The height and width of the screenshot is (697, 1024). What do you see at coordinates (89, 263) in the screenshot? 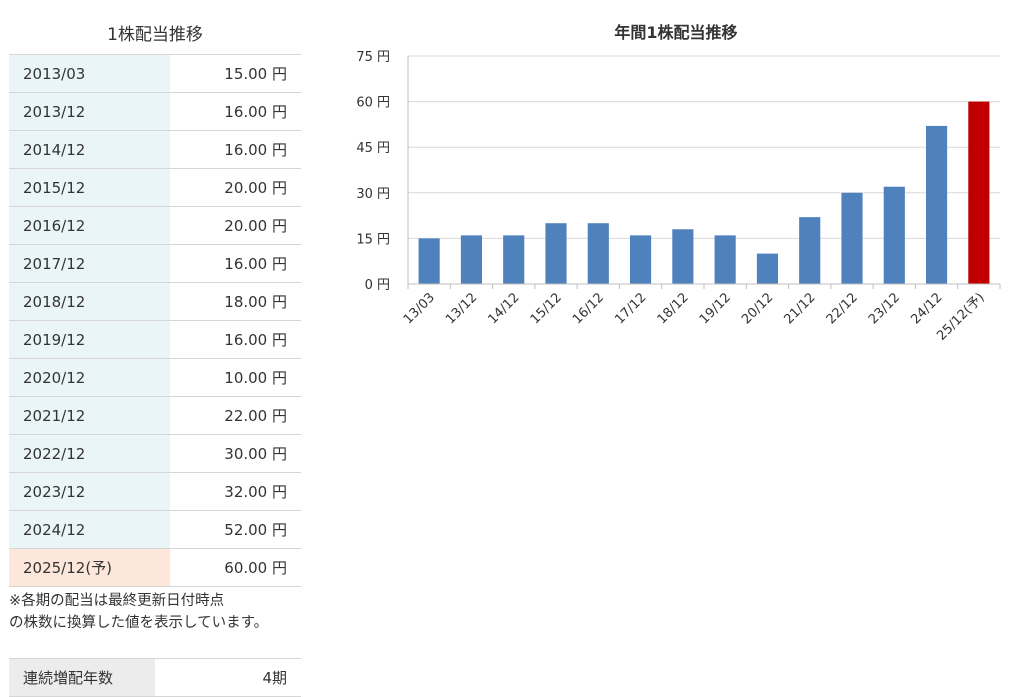
I see `period-cell: 2017/12` at bounding box center [89, 263].